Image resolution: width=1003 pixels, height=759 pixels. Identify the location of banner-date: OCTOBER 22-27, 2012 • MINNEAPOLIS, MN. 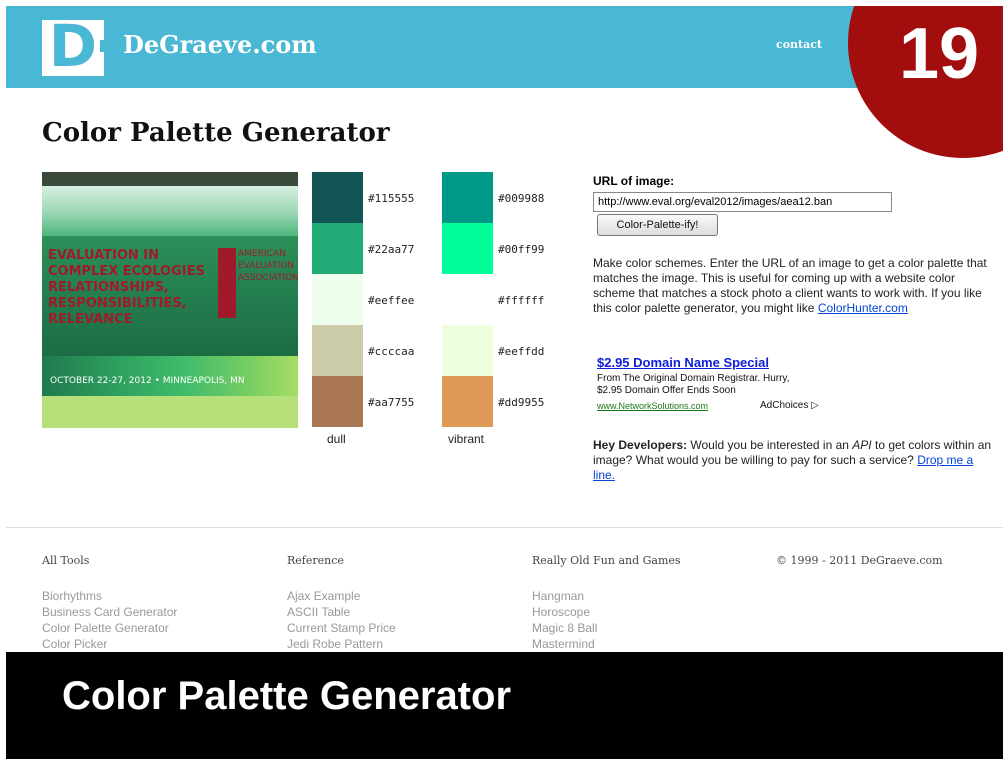
(147, 381).